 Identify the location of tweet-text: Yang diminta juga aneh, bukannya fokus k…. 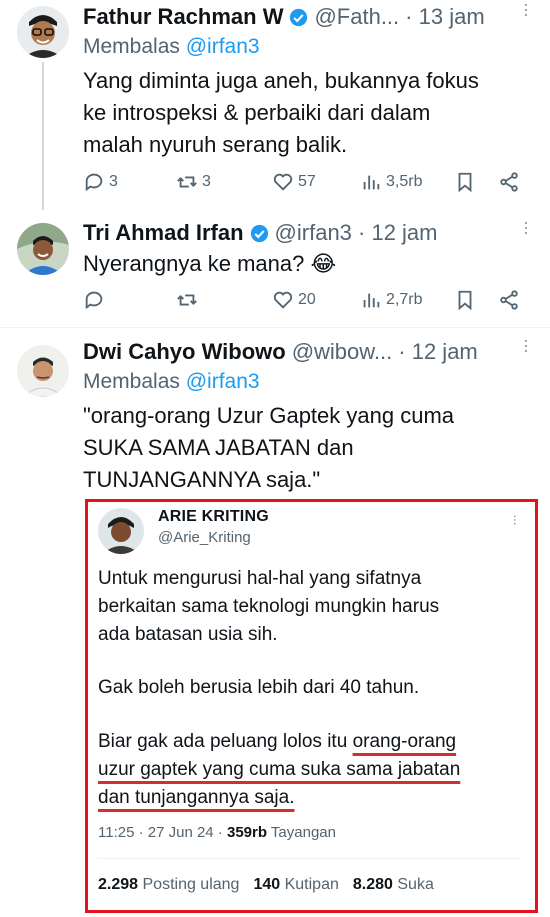
(313, 113).